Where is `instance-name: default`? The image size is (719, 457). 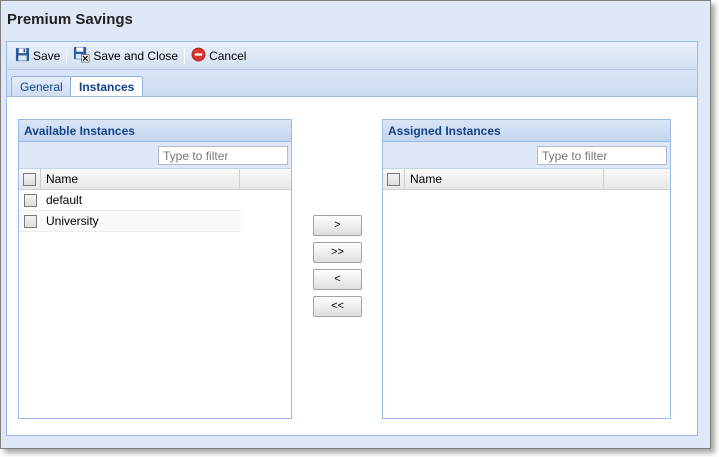
instance-name: default is located at coordinates (64, 200).